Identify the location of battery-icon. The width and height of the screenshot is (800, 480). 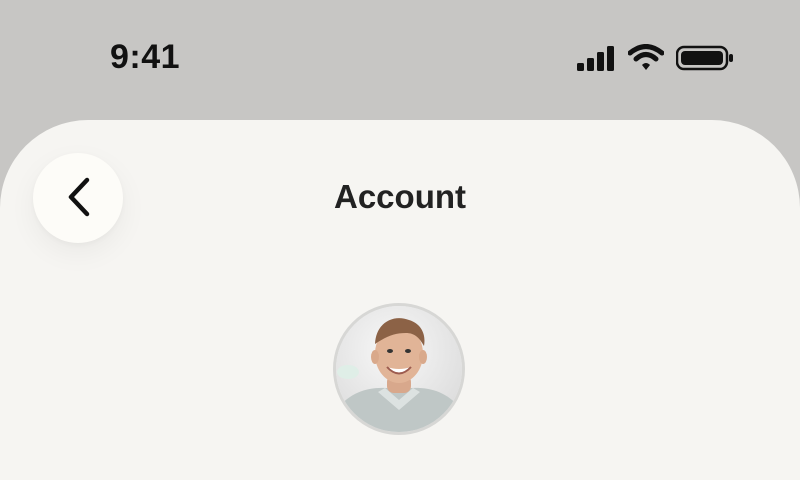
(704, 60).